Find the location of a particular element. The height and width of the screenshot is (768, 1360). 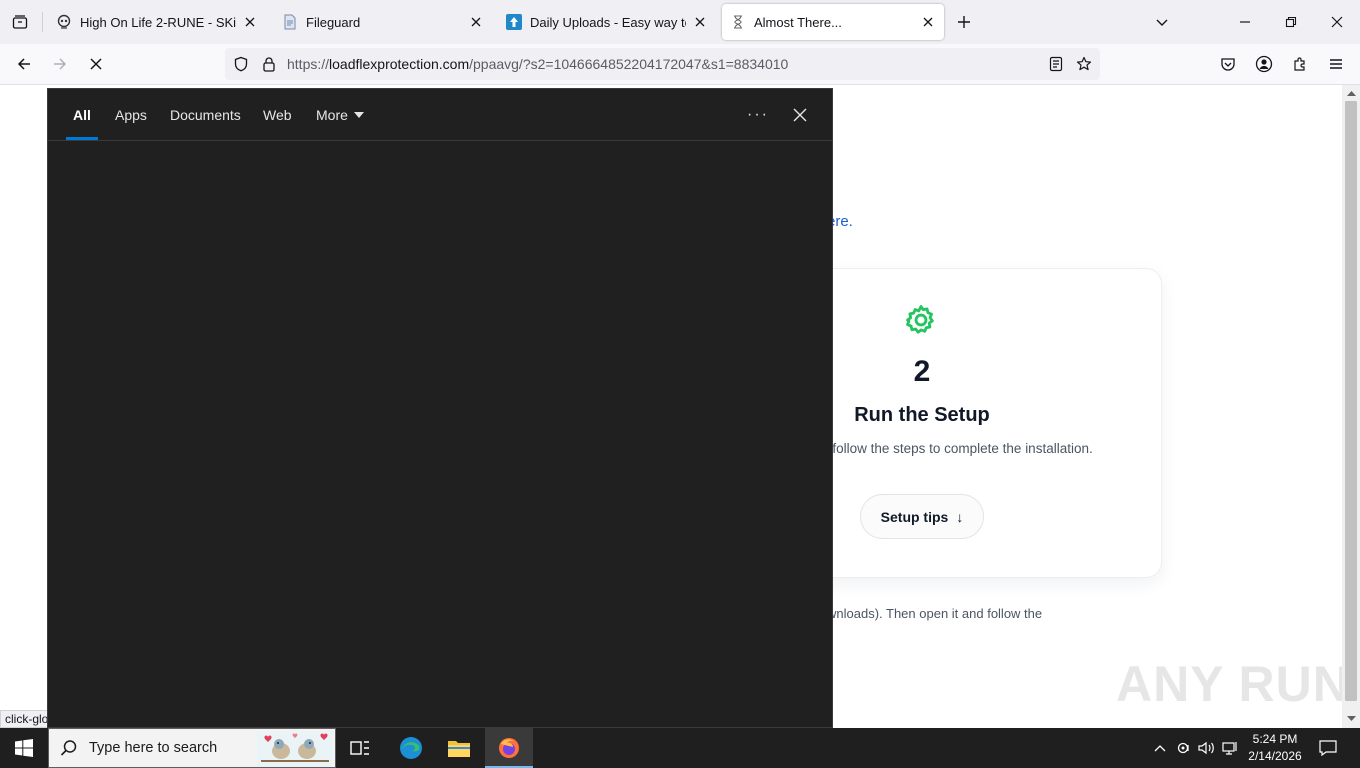

windows-start-icon is located at coordinates (24, 748).